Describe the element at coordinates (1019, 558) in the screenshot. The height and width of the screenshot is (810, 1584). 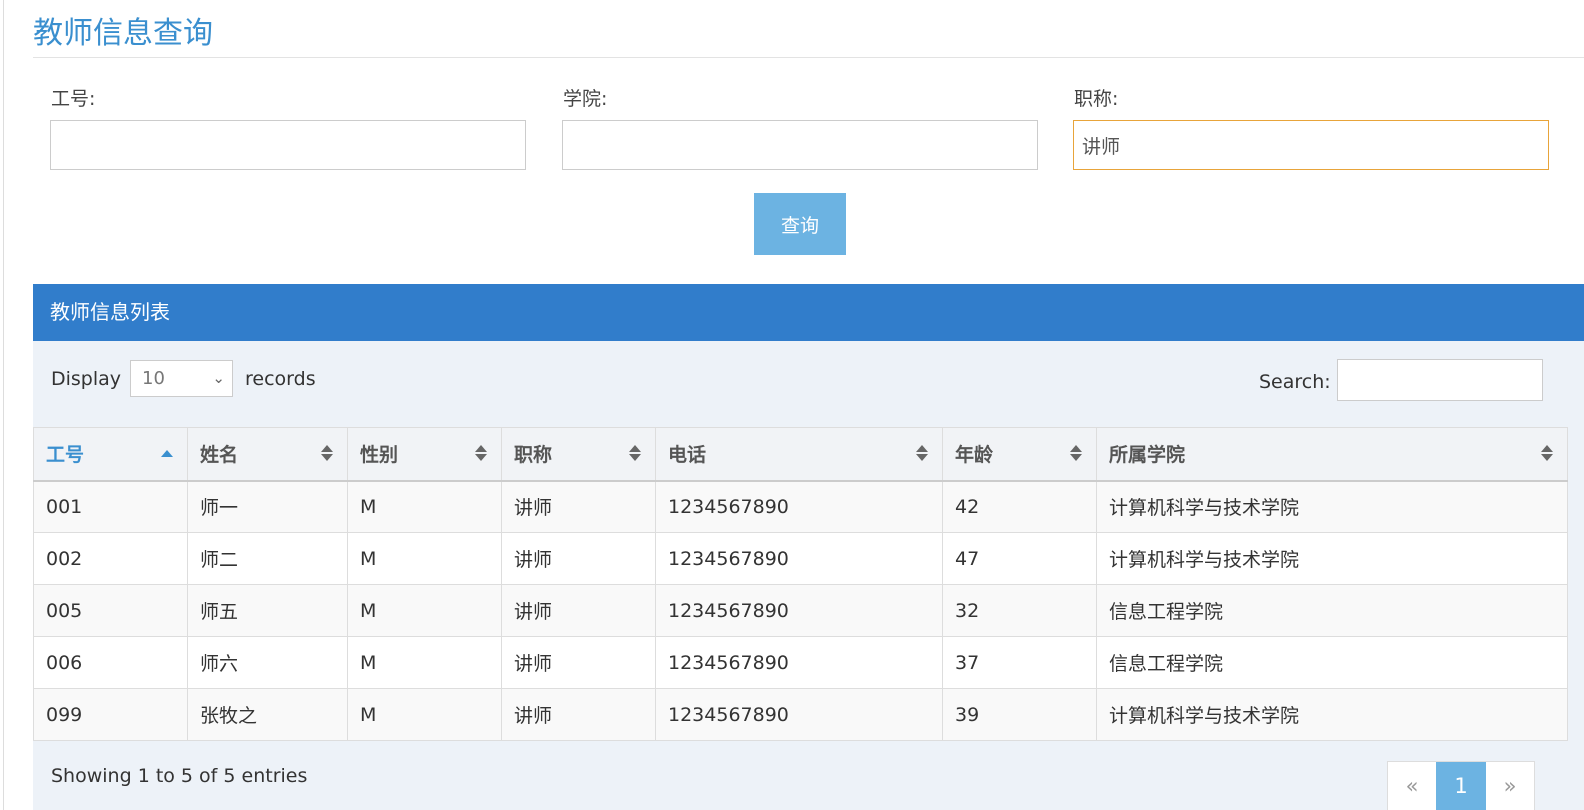
I see `cell-age: 47` at that location.